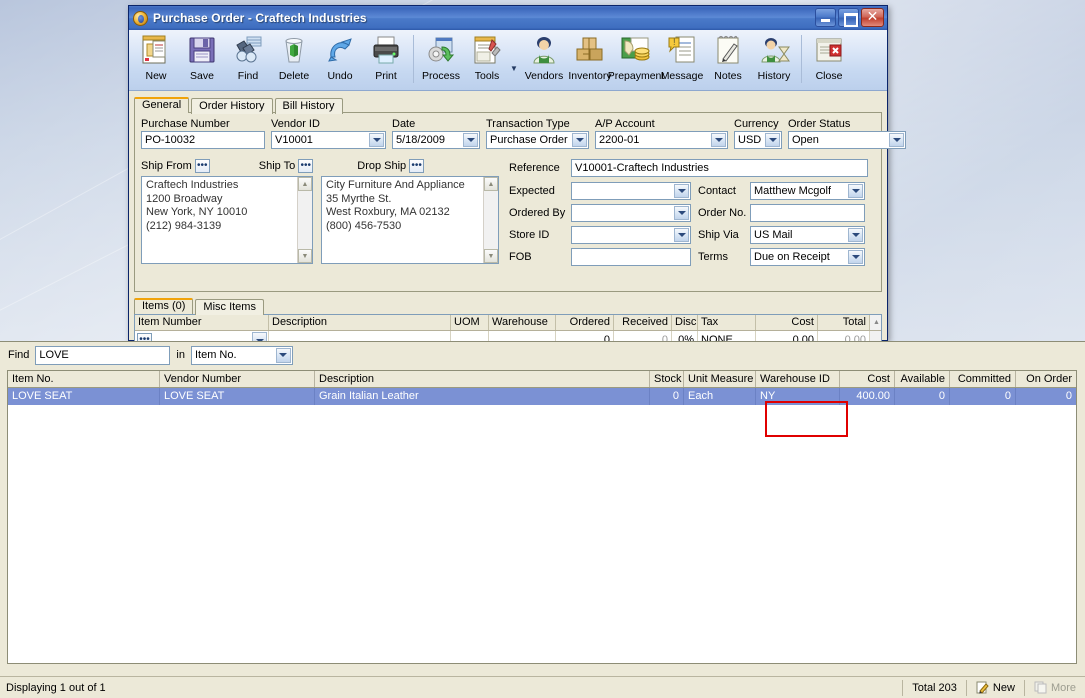 The width and height of the screenshot is (1085, 698). I want to click on column-vendor-number: Vendor Number, so click(237, 379).